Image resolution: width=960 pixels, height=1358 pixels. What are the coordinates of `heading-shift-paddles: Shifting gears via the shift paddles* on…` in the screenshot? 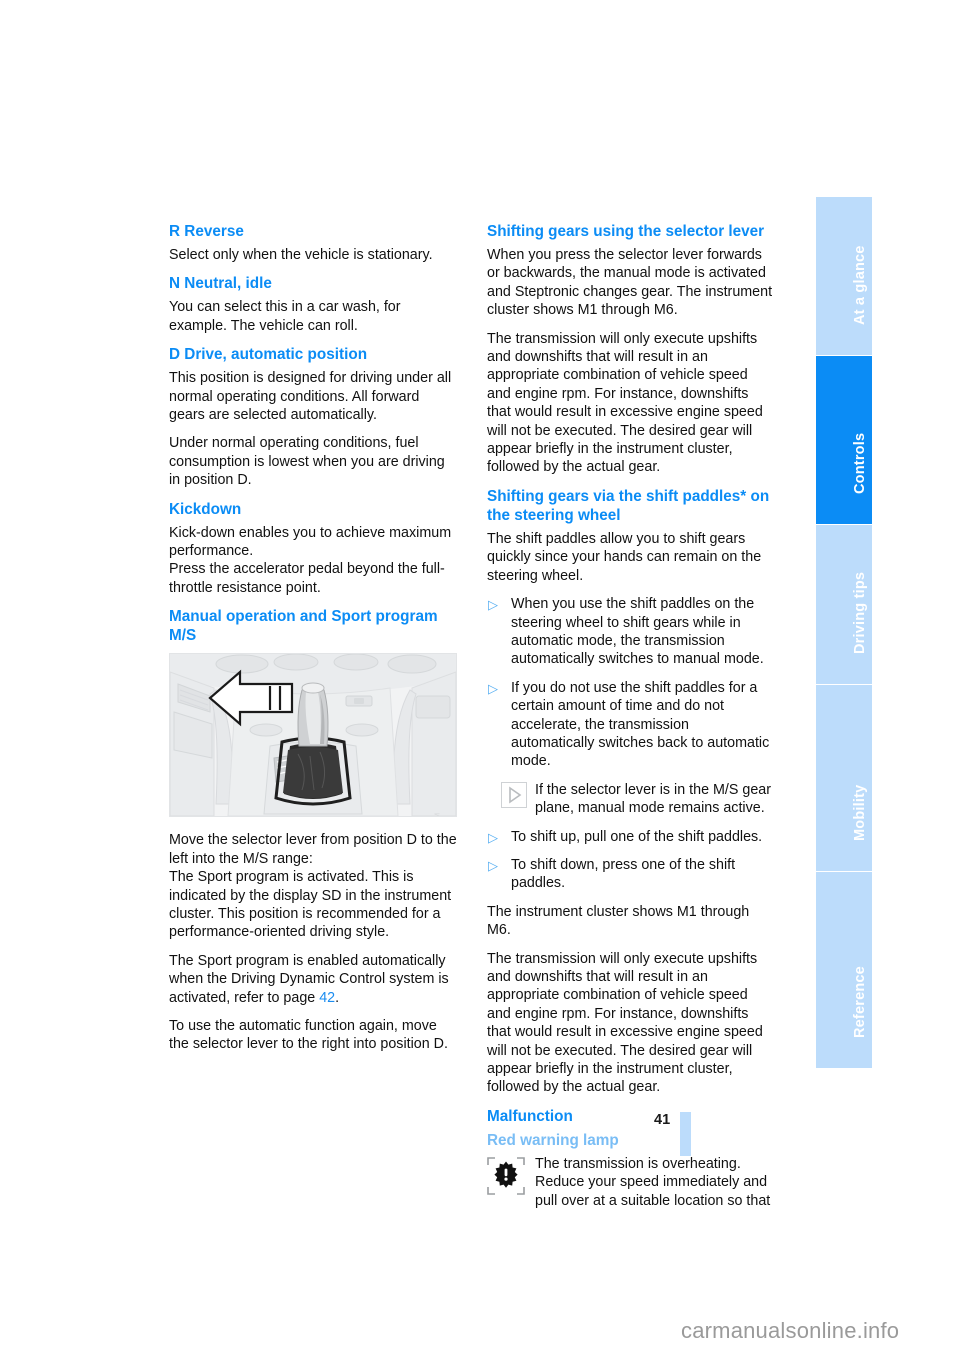 It's located at (628, 505).